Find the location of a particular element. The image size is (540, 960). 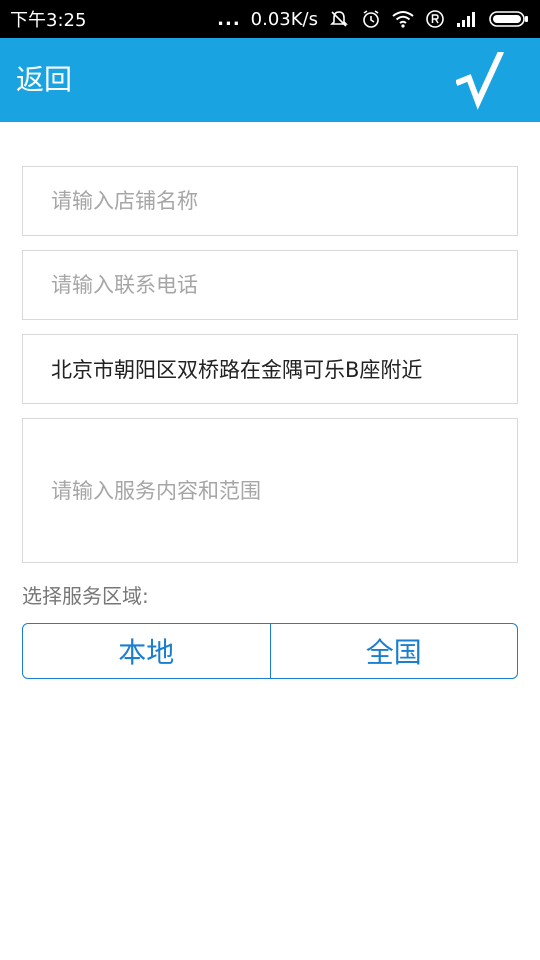

shop-name-input is located at coordinates (270, 201).